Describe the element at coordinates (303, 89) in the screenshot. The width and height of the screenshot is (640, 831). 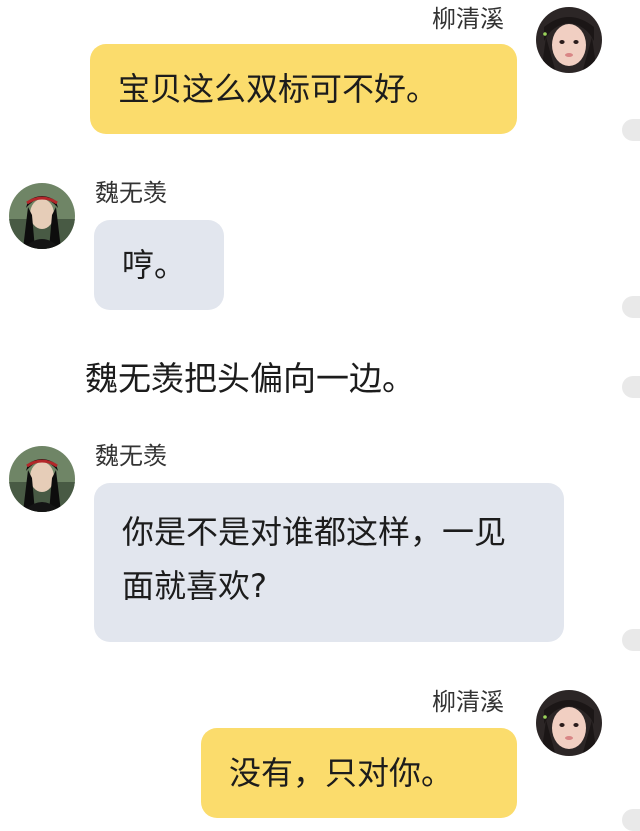
I see `message-bubble: 宝贝这么双标可不好。` at that location.